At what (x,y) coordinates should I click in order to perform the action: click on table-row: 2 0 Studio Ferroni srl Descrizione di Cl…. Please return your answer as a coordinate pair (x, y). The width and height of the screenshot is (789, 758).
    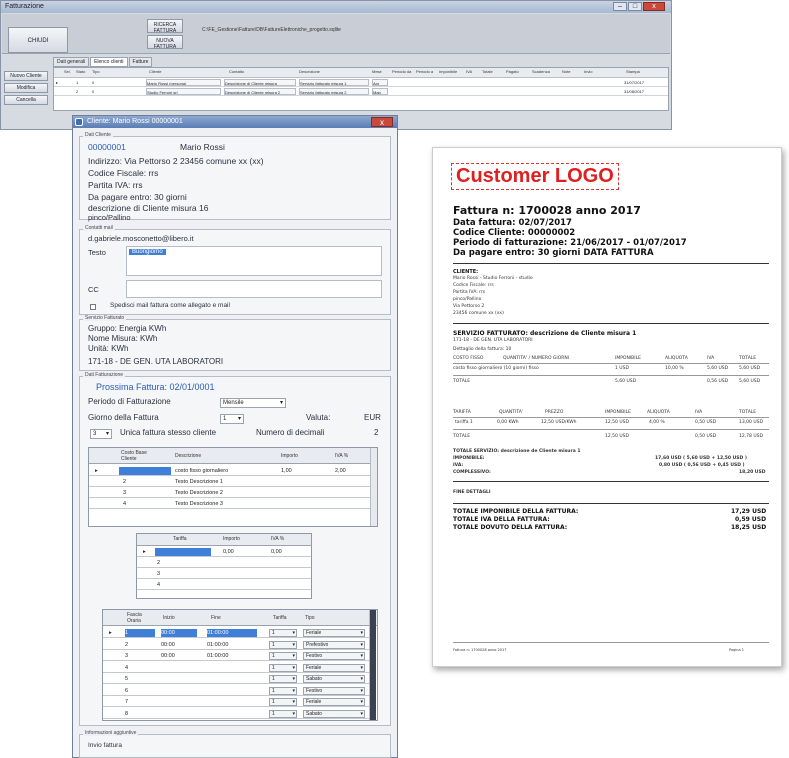
    Looking at the image, I should click on (361, 91).